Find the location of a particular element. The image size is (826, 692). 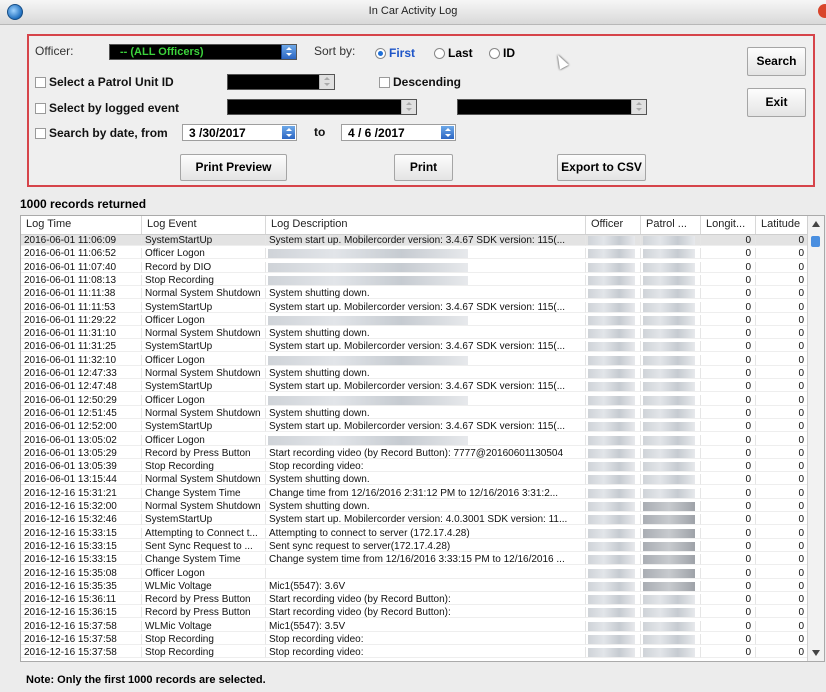

column-header: Officer is located at coordinates (613, 225).